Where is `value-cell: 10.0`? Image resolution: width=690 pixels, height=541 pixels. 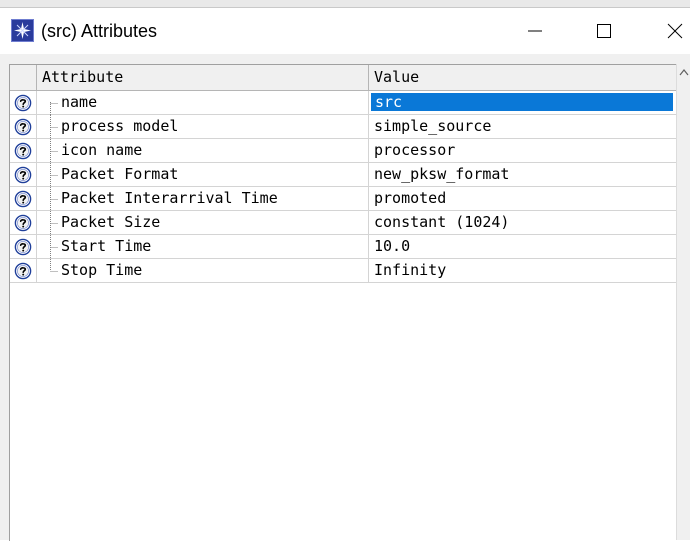 value-cell: 10.0 is located at coordinates (523, 247).